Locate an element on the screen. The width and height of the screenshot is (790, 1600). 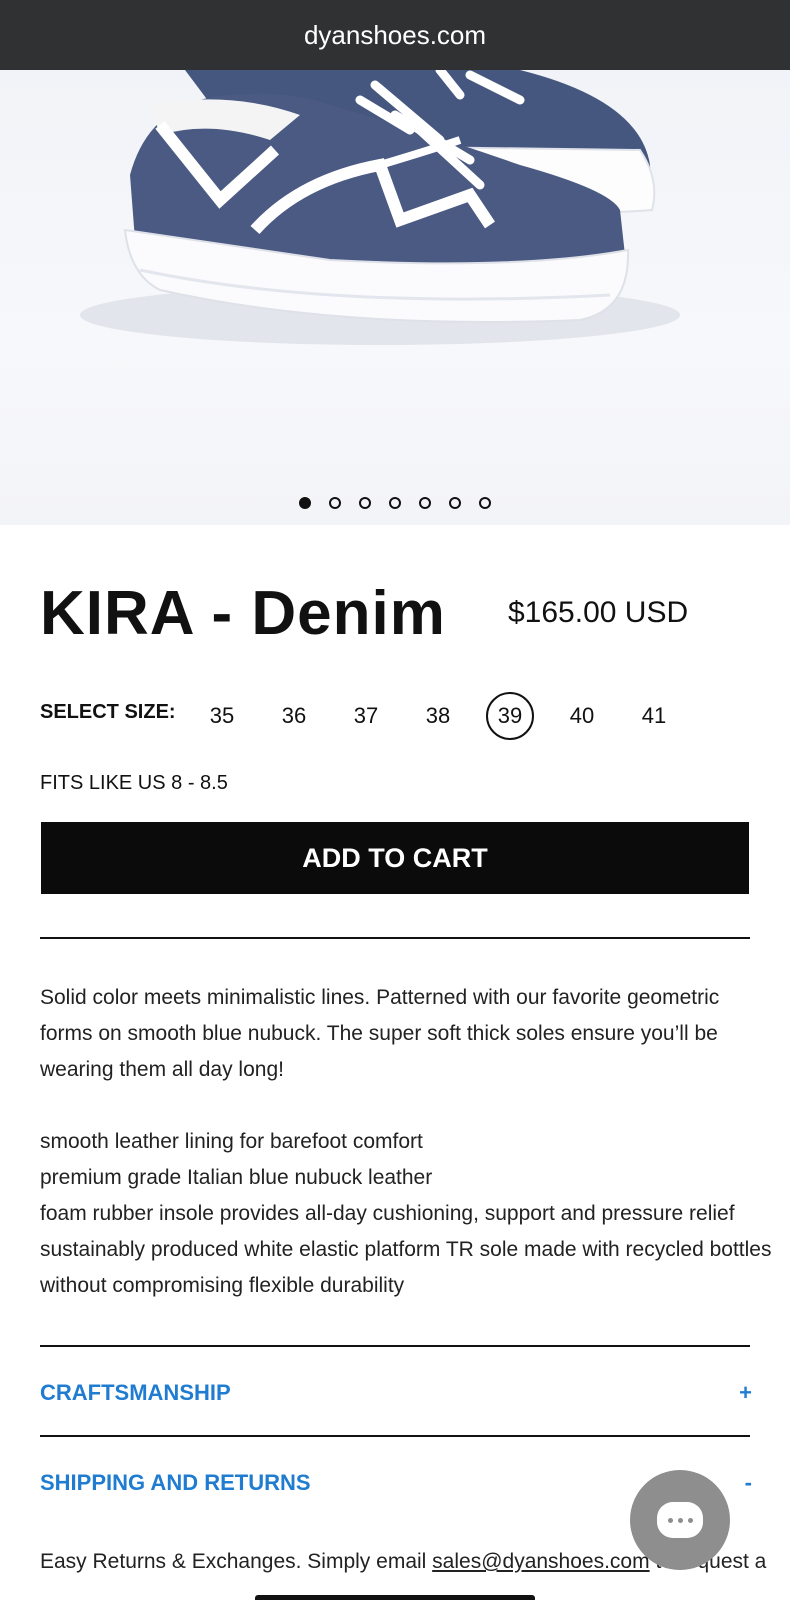
size-selector: 35 36 37 38 39 40 41 is located at coordinates (438, 716).